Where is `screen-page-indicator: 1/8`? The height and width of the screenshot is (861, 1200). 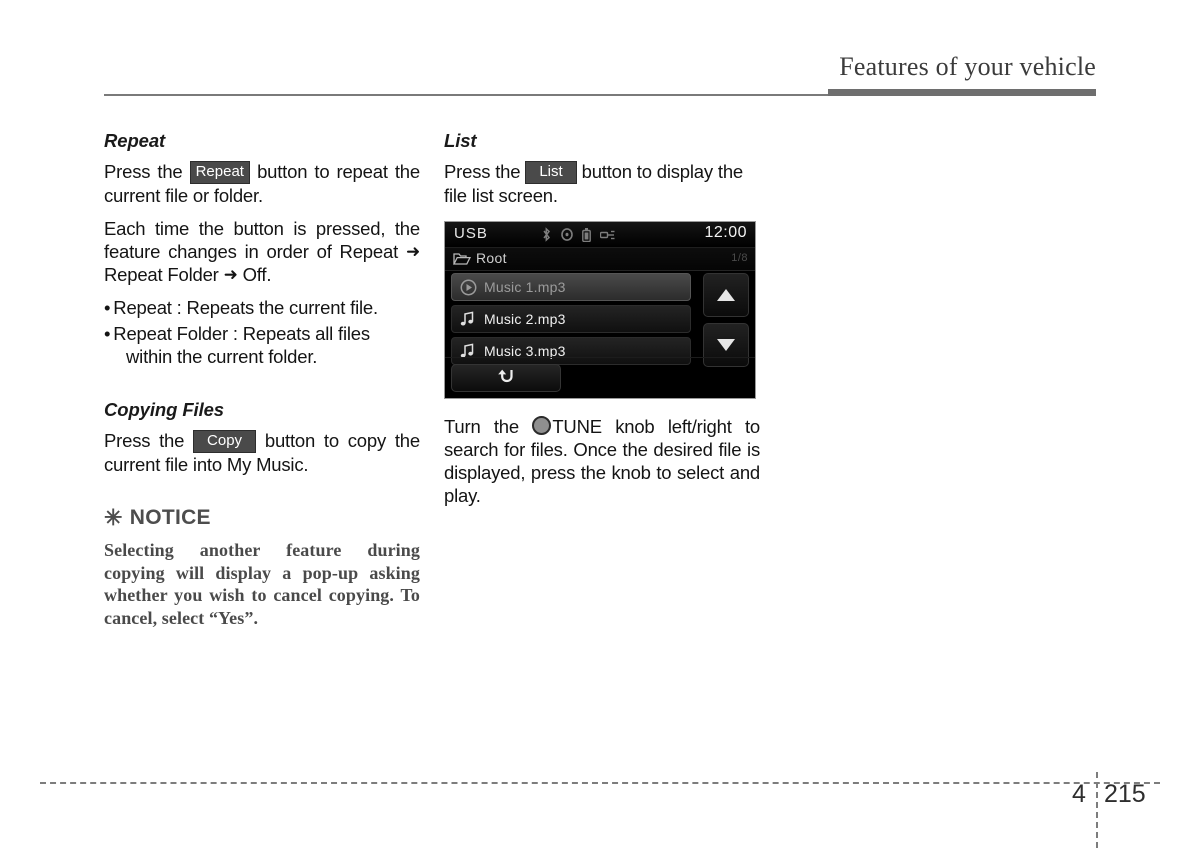 screen-page-indicator: 1/8 is located at coordinates (739, 258).